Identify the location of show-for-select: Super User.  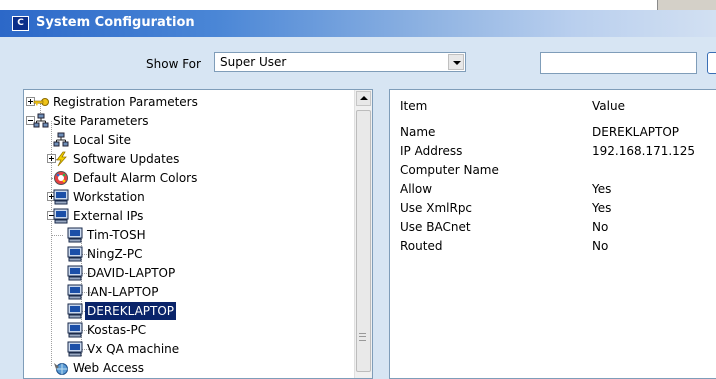
(340, 62).